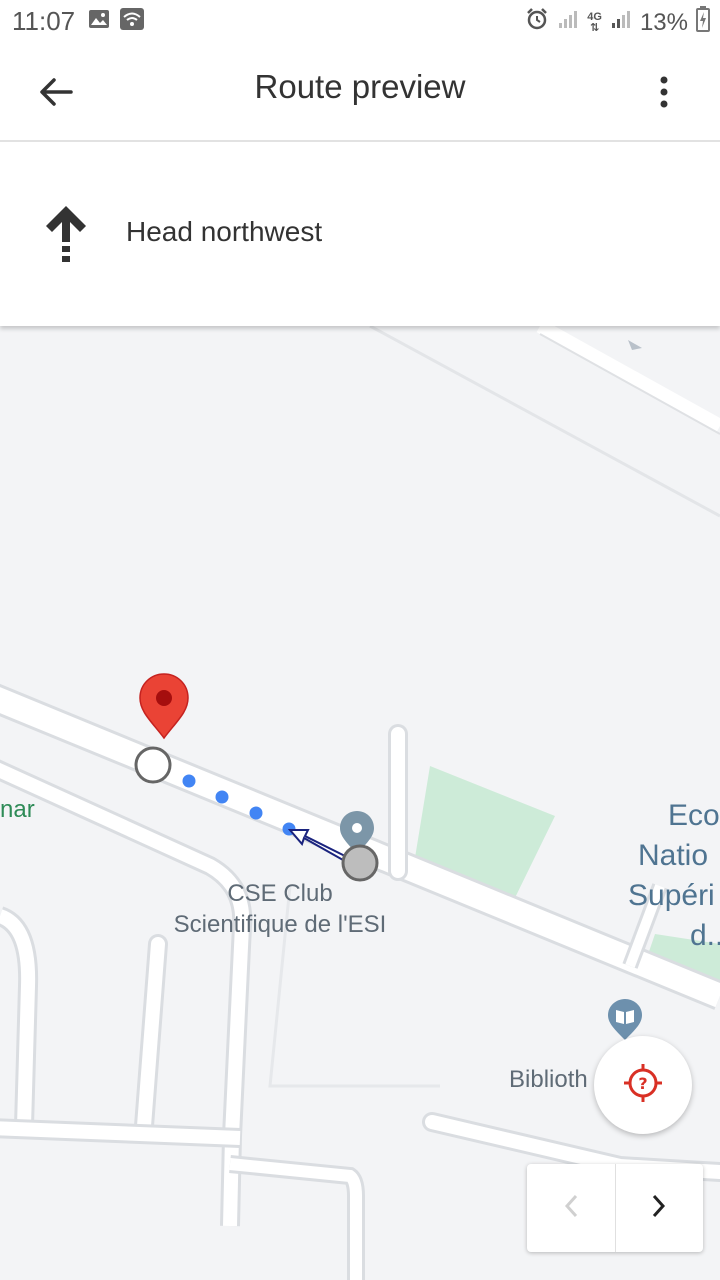 The width and height of the screenshot is (720, 1280). I want to click on page-title: Route preview, so click(360, 86).